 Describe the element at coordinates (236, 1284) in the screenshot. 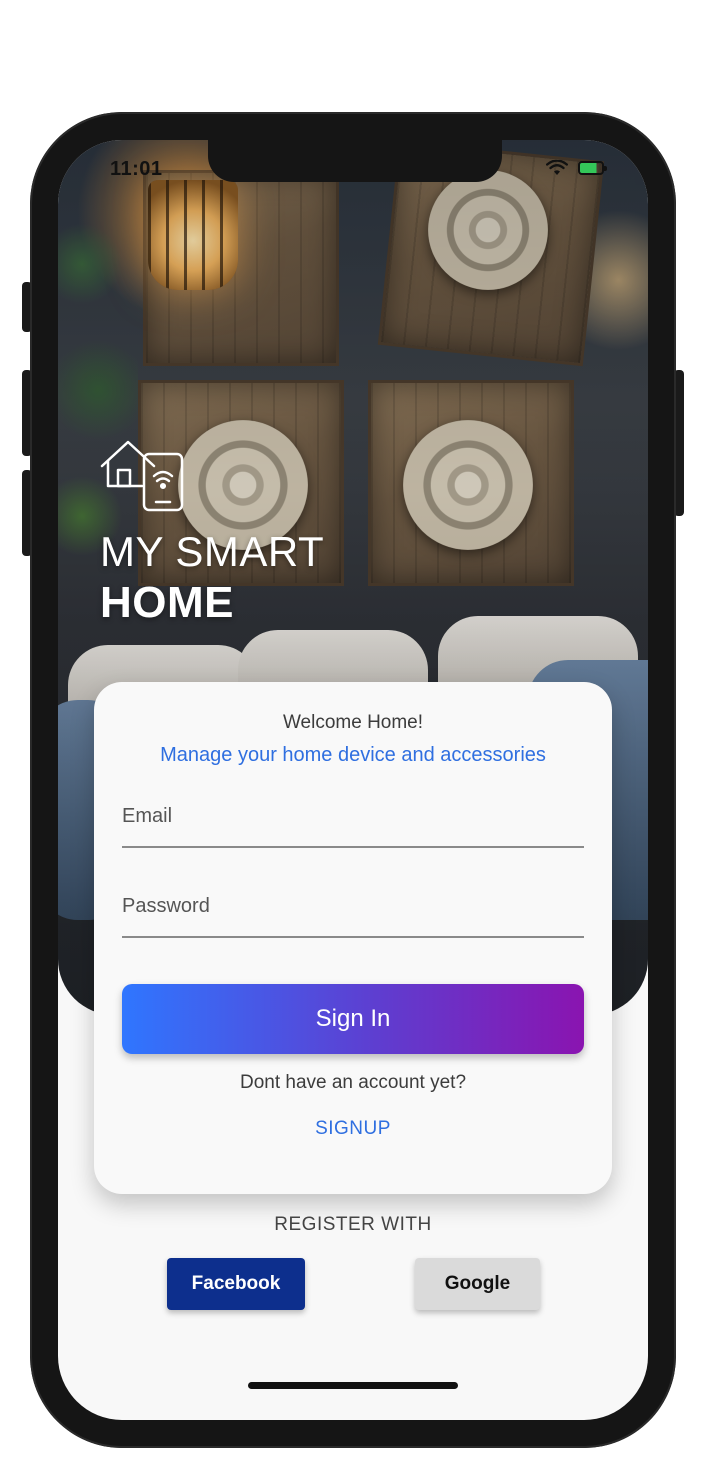

I see `facebook-button: Facebook` at that location.